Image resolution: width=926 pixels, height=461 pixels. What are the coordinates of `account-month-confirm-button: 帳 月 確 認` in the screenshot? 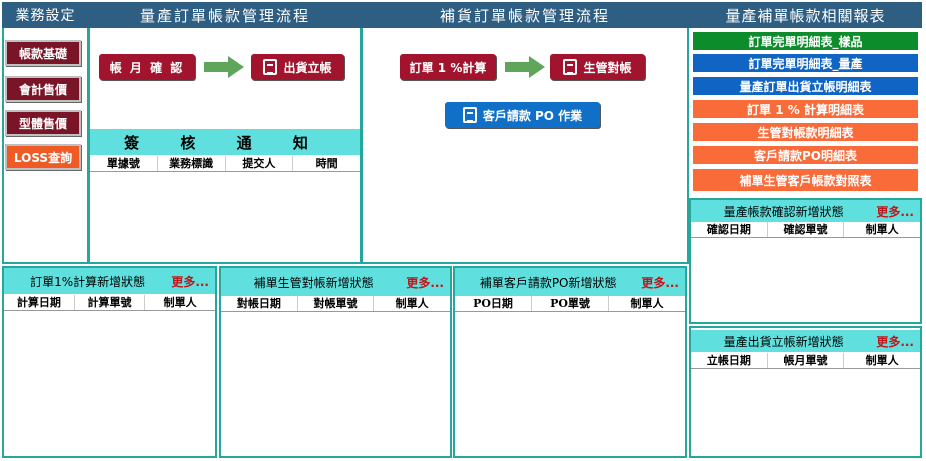 It's located at (147, 67).